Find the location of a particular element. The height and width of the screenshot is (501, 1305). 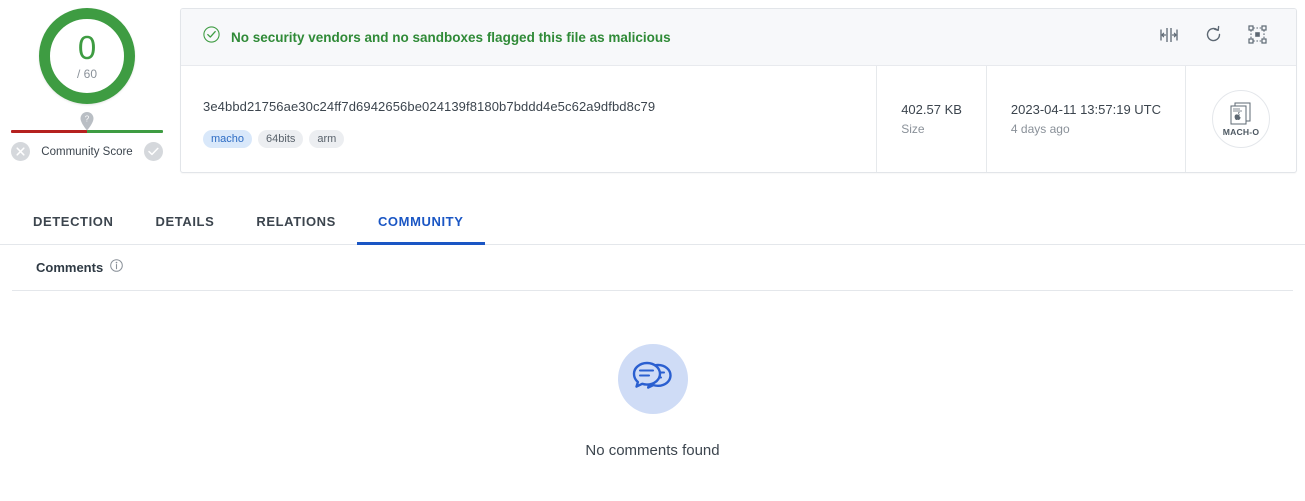

score-bar-positive is located at coordinates (125, 131).